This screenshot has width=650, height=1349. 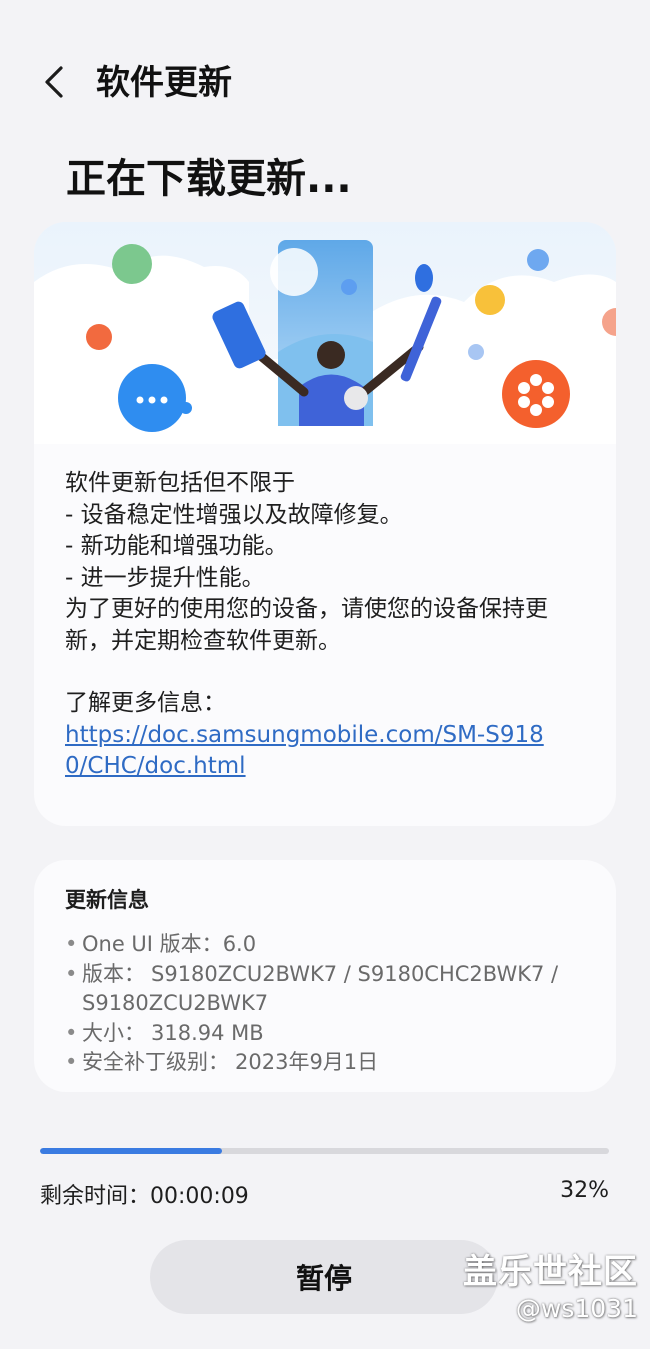 What do you see at coordinates (207, 1032) in the screenshot?
I see `info-value: 318.94 MB` at bounding box center [207, 1032].